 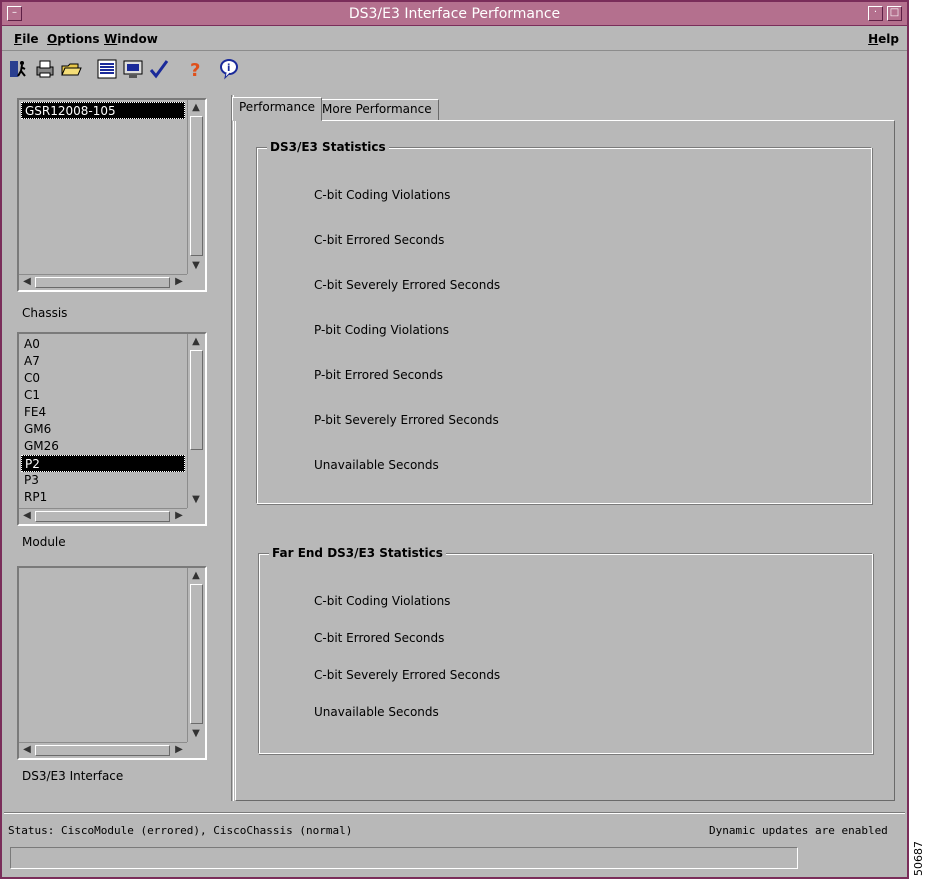 I want to click on menu-file: File, so click(x=26, y=39).